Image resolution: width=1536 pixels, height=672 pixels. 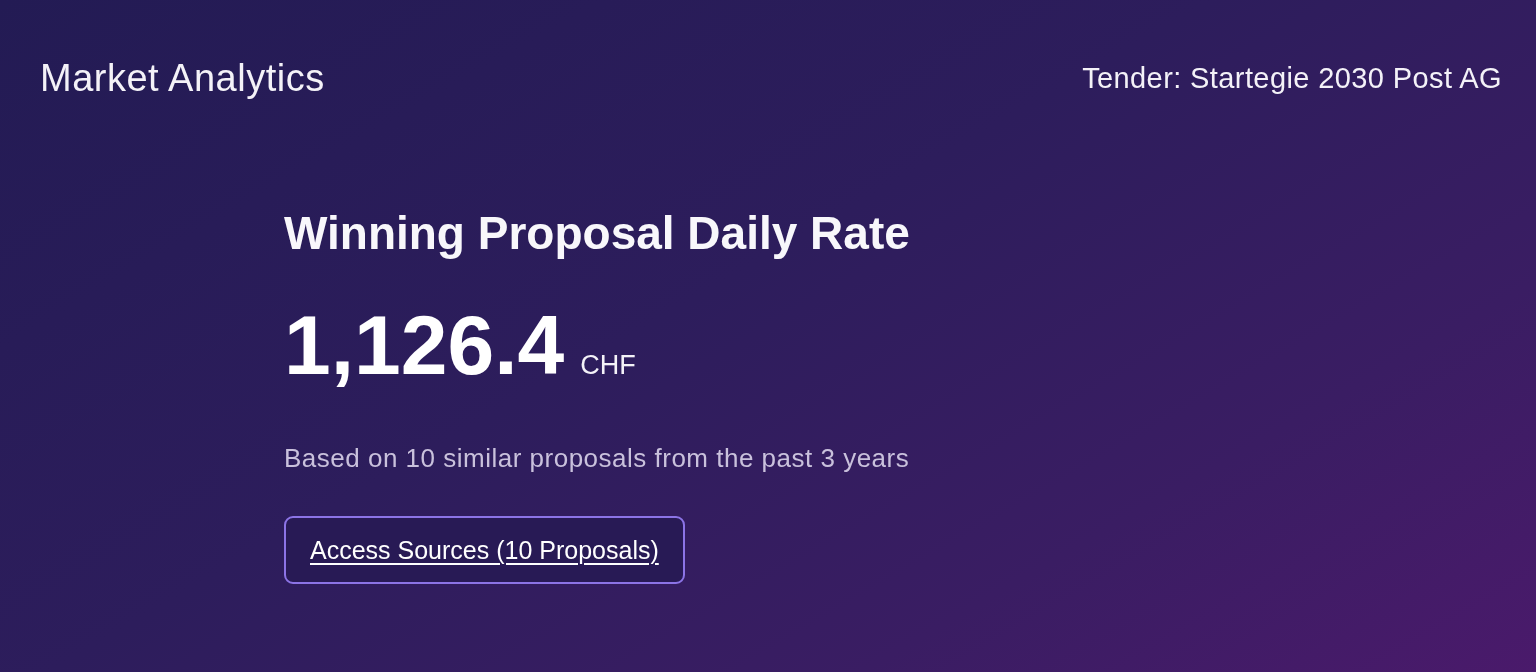 What do you see at coordinates (1292, 78) in the screenshot?
I see `tender-name: Tender: Startegie 2030 Post AG` at bounding box center [1292, 78].